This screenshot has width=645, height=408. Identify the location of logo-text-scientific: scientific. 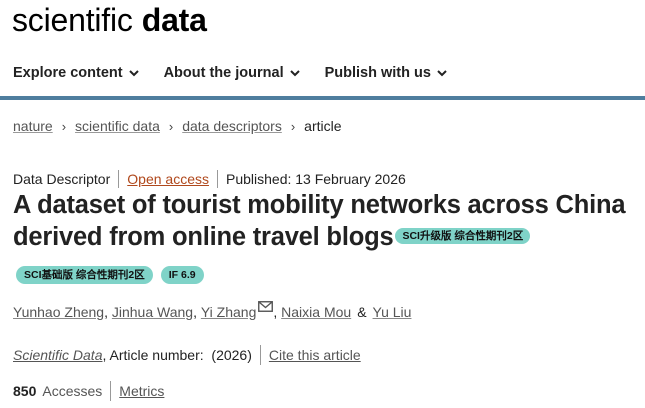
(72, 20).